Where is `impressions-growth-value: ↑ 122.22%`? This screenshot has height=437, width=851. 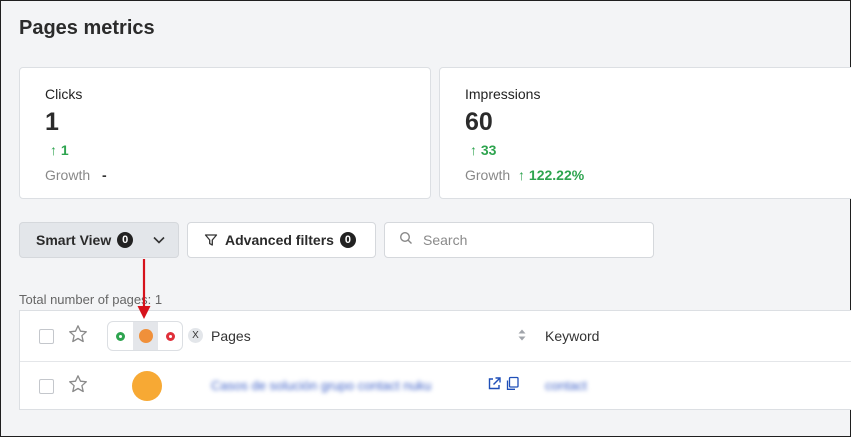 impressions-growth-value: ↑ 122.22% is located at coordinates (551, 175).